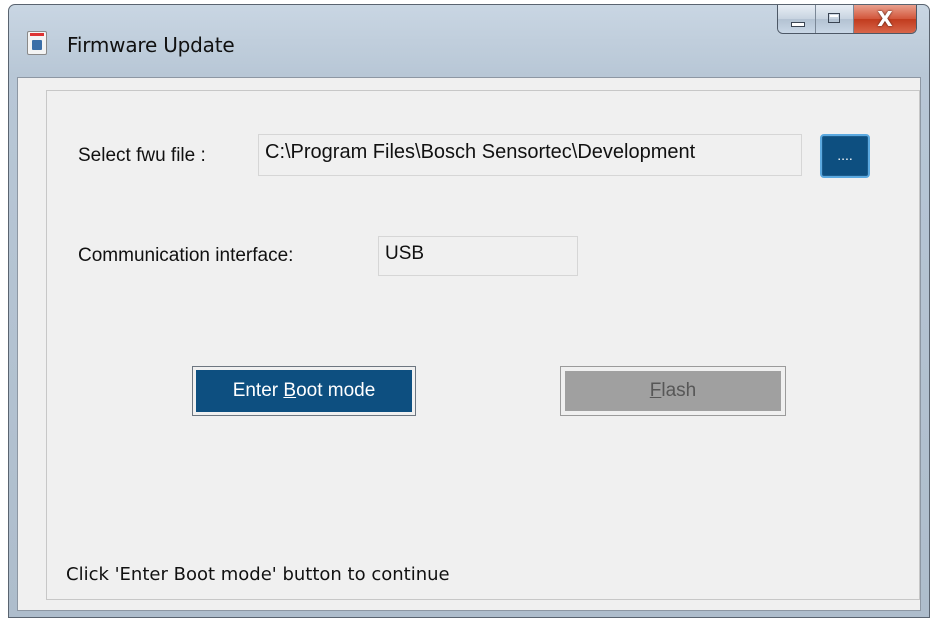 This screenshot has height=622, width=933. I want to click on flash-label: Flash, so click(673, 391).